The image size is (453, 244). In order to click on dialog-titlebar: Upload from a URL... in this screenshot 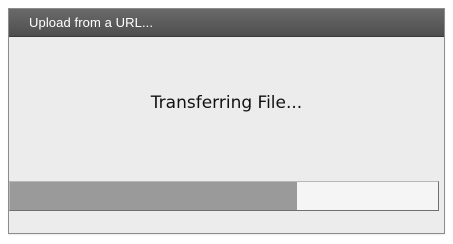, I will do `click(226, 23)`.